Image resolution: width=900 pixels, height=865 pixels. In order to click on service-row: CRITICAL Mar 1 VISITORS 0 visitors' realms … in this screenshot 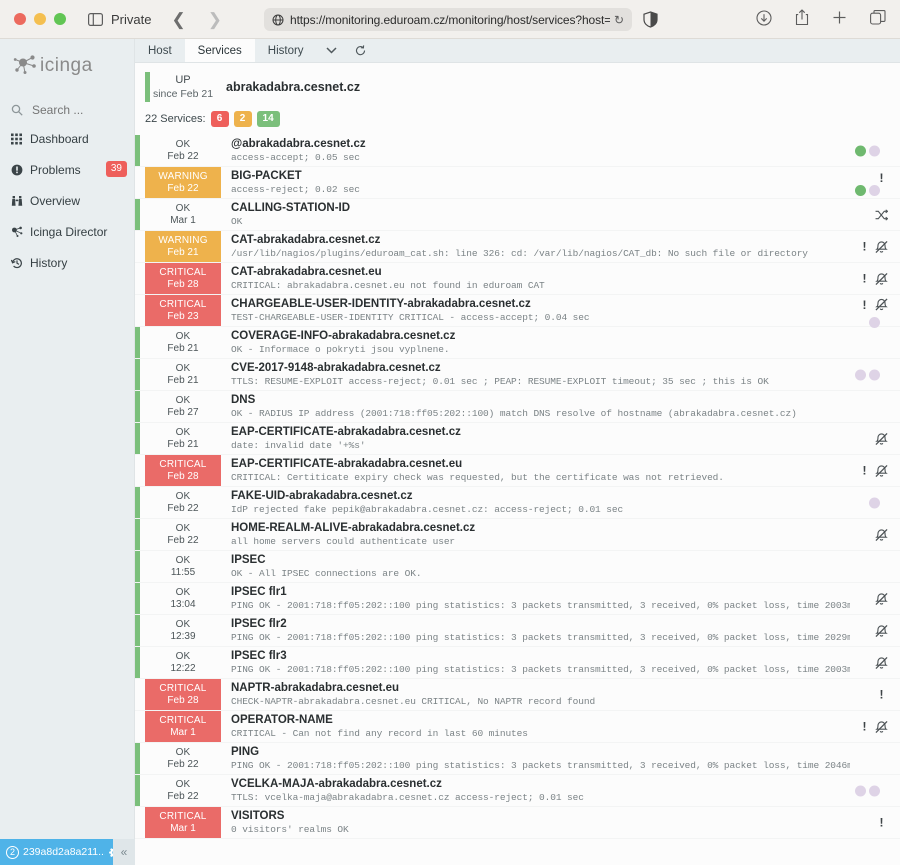, I will do `click(517, 823)`.